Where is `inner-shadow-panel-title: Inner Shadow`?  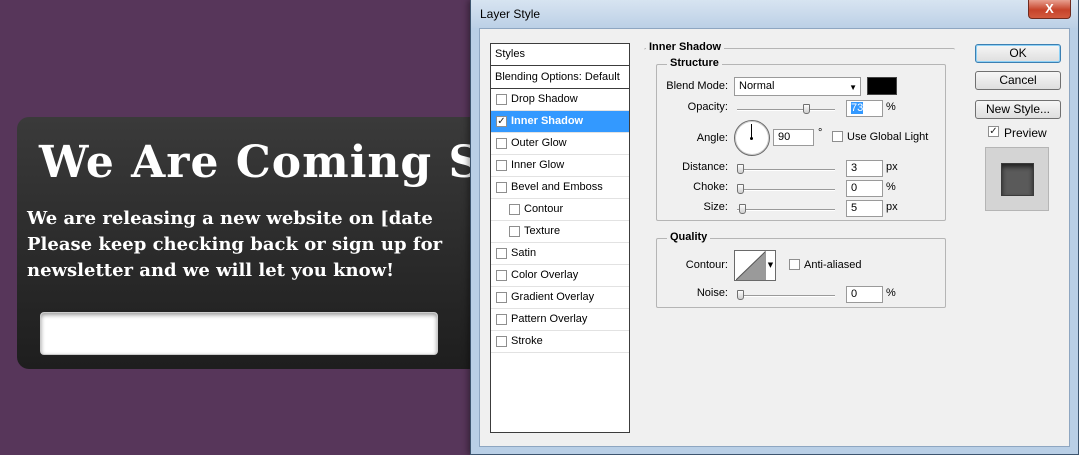 inner-shadow-panel-title: Inner Shadow is located at coordinates (685, 47).